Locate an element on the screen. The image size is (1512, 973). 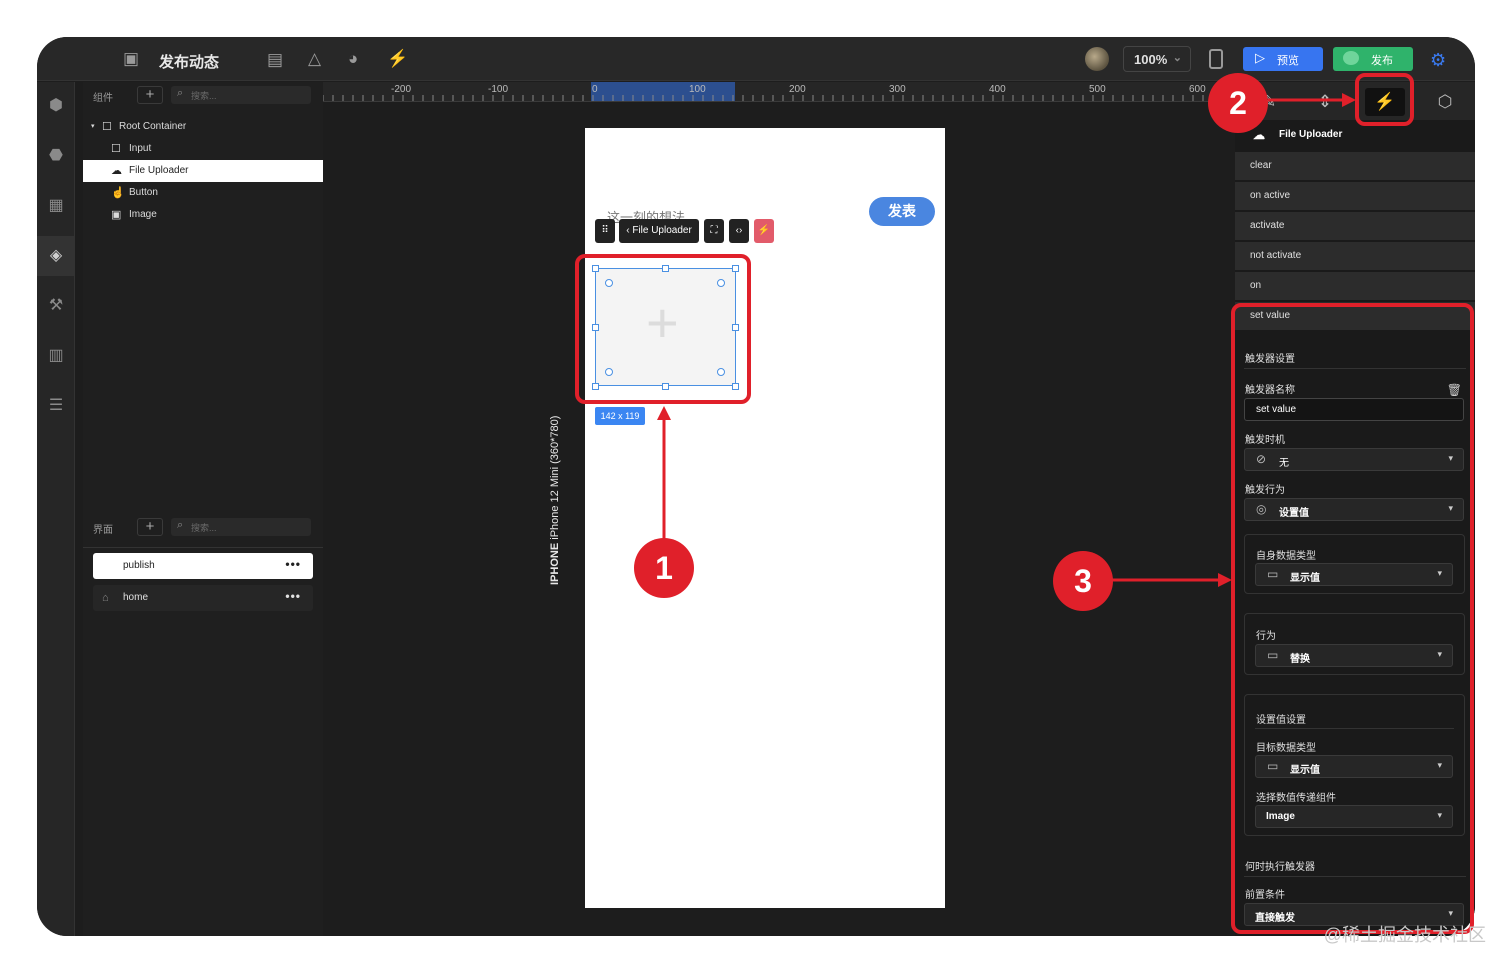
top-toolbar: ▣ 发布动态 ▤ △ ◕ ⚡ 100% ⌄ ▷ 预览 发布 ⚙ is located at coordinates (756, 59).